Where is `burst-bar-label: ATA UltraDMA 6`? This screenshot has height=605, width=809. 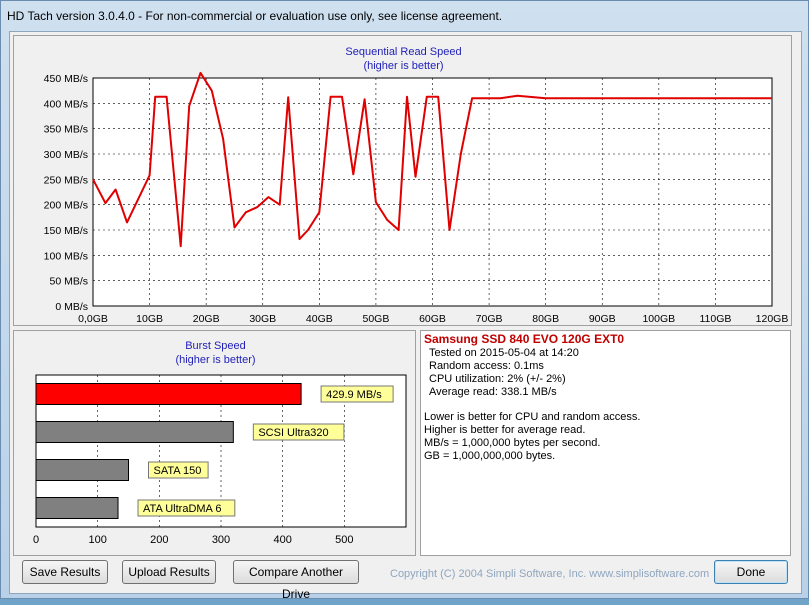 burst-bar-label: ATA UltraDMA 6 is located at coordinates (182, 509).